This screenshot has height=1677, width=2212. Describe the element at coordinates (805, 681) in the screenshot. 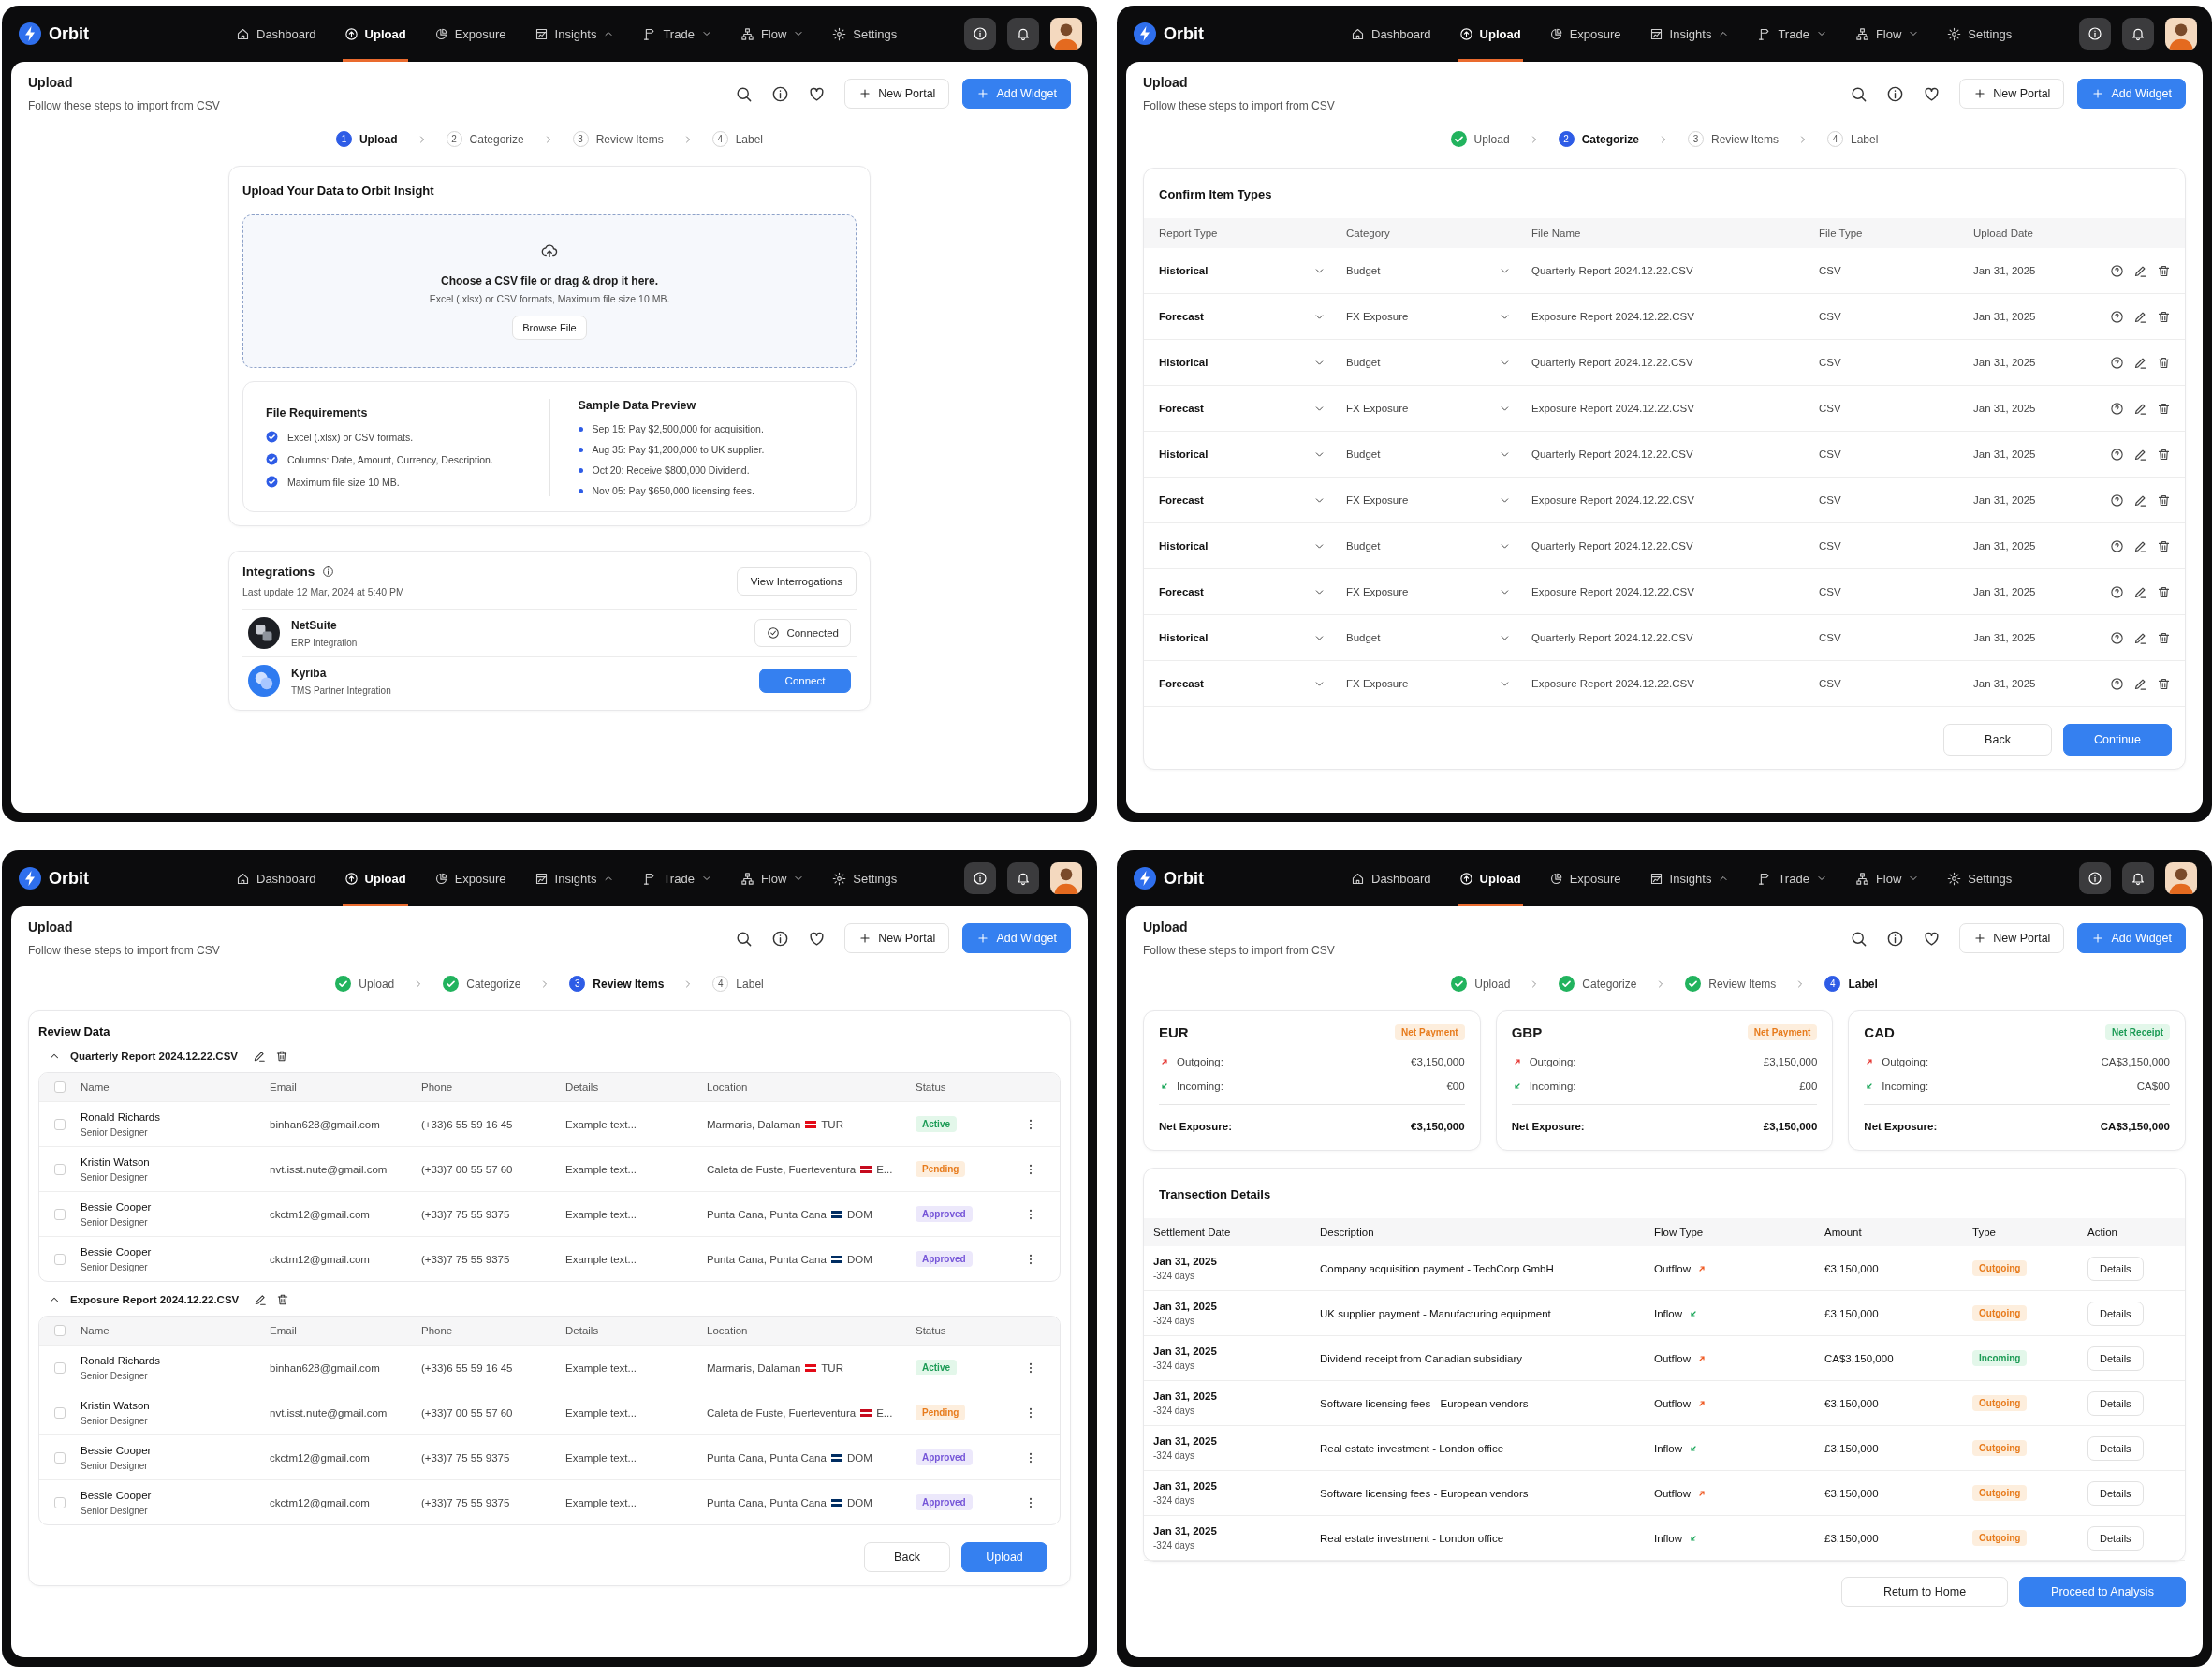

I see `connect-button: Connect` at that location.